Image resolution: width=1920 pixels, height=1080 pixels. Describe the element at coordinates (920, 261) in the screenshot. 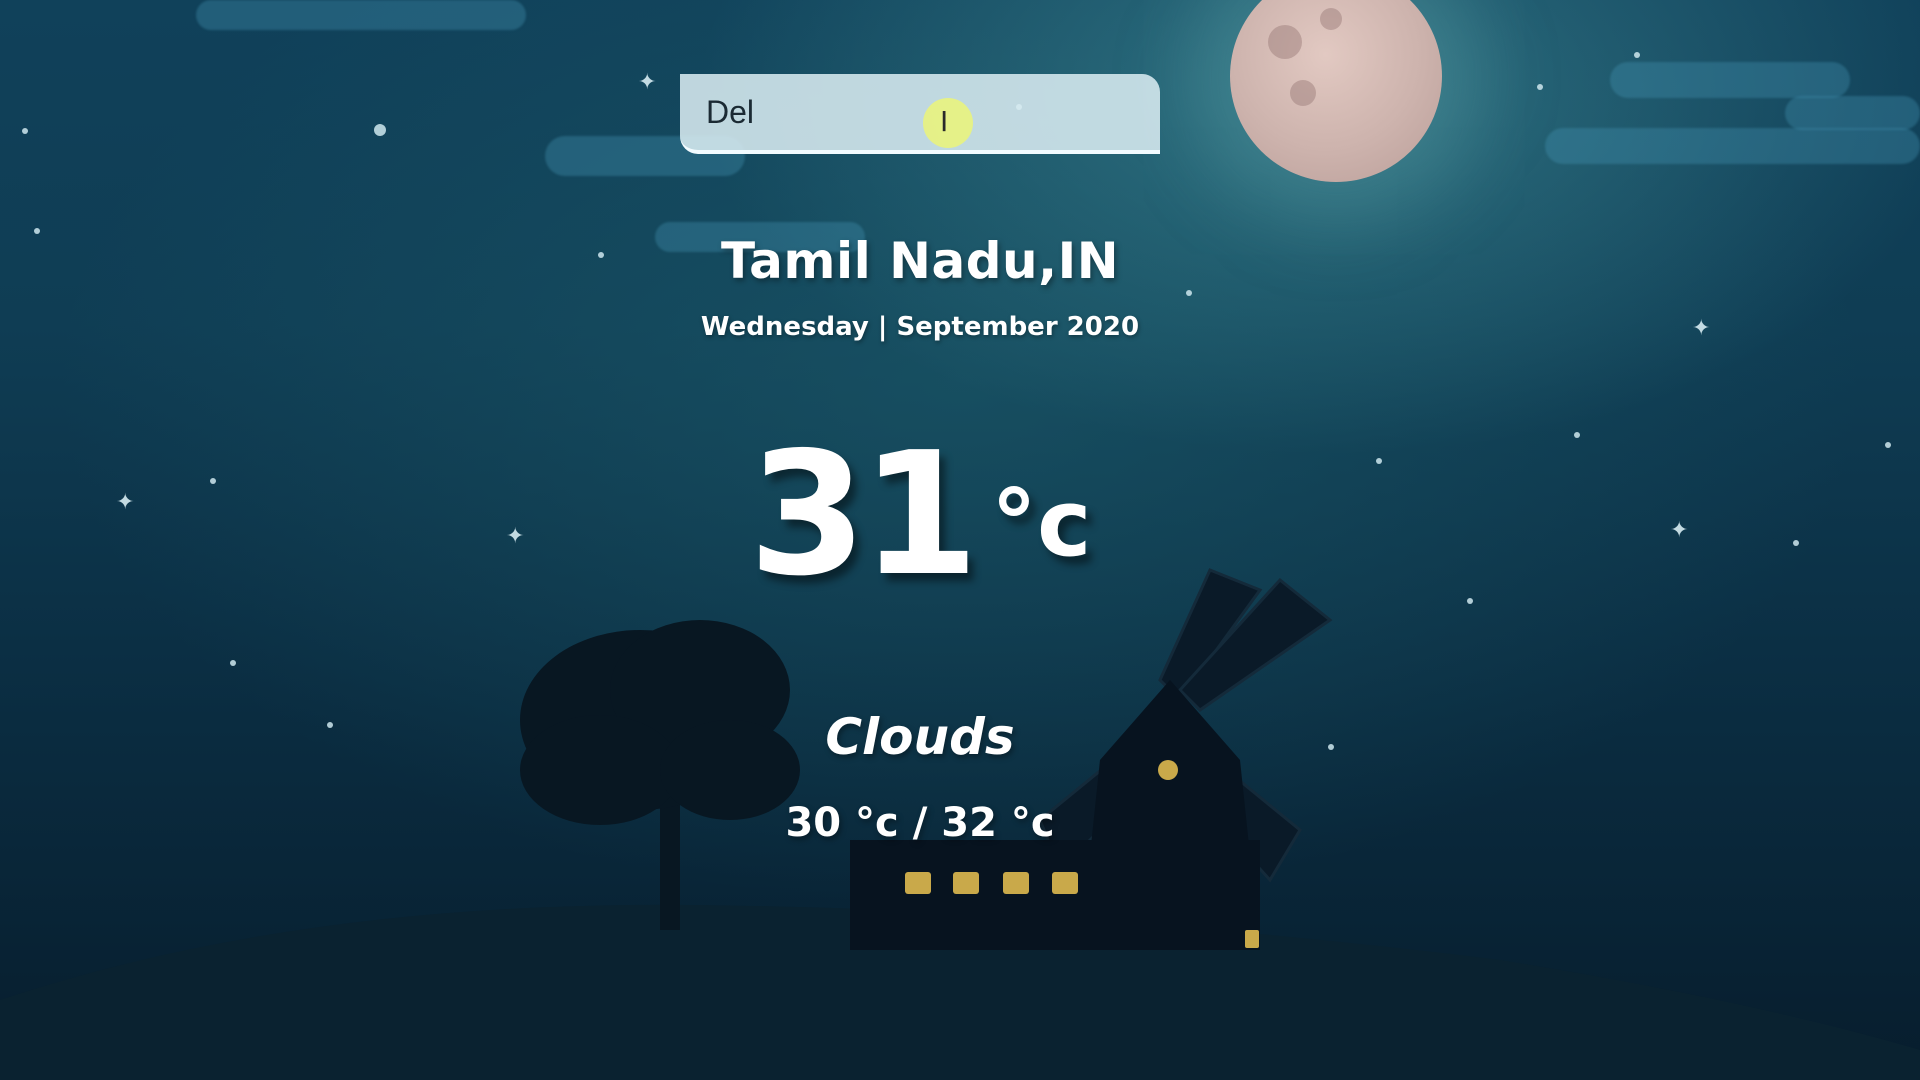

I see `location-title: Tamil Nadu,IN` at that location.